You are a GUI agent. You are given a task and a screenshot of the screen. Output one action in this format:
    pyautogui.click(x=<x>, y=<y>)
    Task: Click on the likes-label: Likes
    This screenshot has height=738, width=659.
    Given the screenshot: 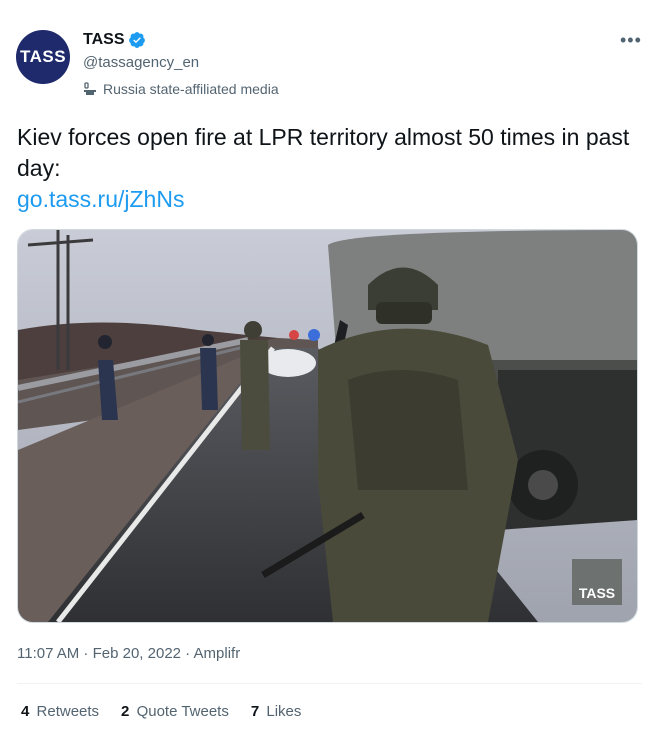 What is the action you would take?
    pyautogui.click(x=284, y=711)
    